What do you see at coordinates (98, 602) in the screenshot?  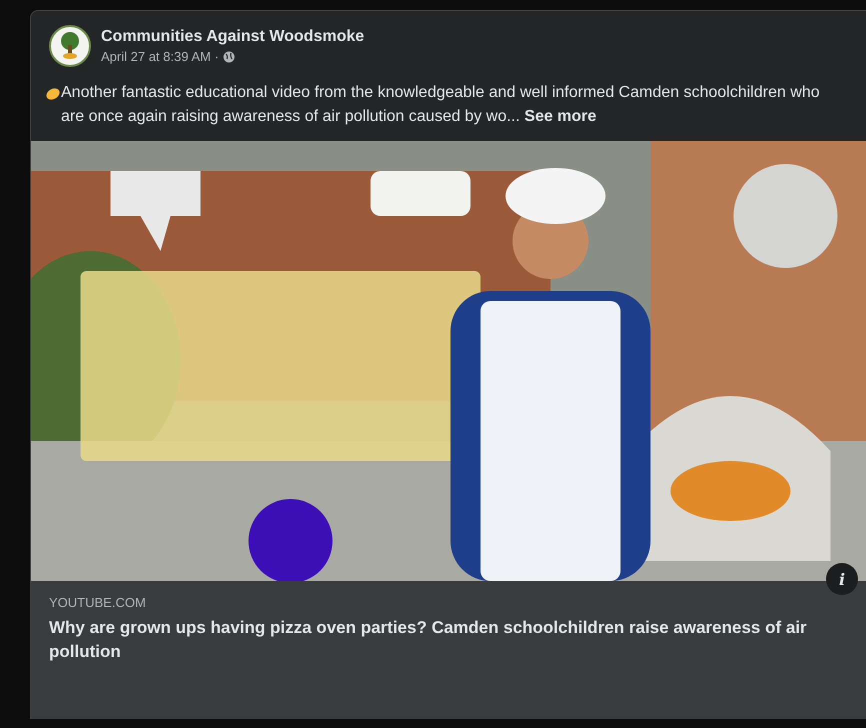 I see `link-domain: YOUTUBE.COM` at bounding box center [98, 602].